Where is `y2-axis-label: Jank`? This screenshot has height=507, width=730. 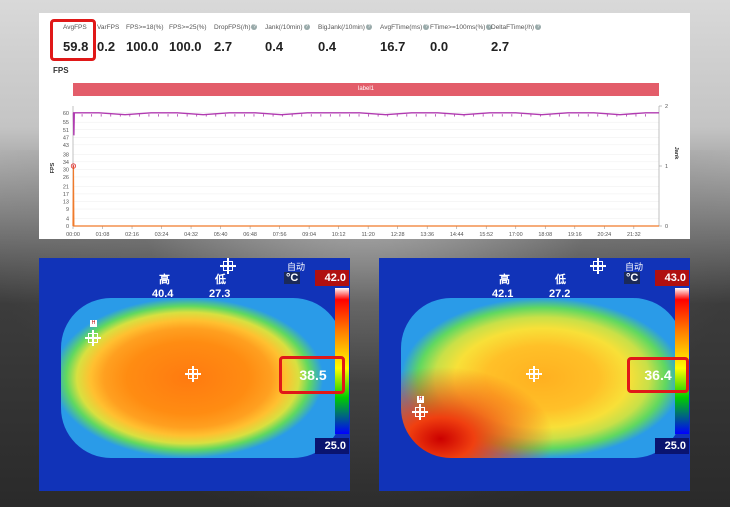 y2-axis-label: Jank is located at coordinates (676, 153).